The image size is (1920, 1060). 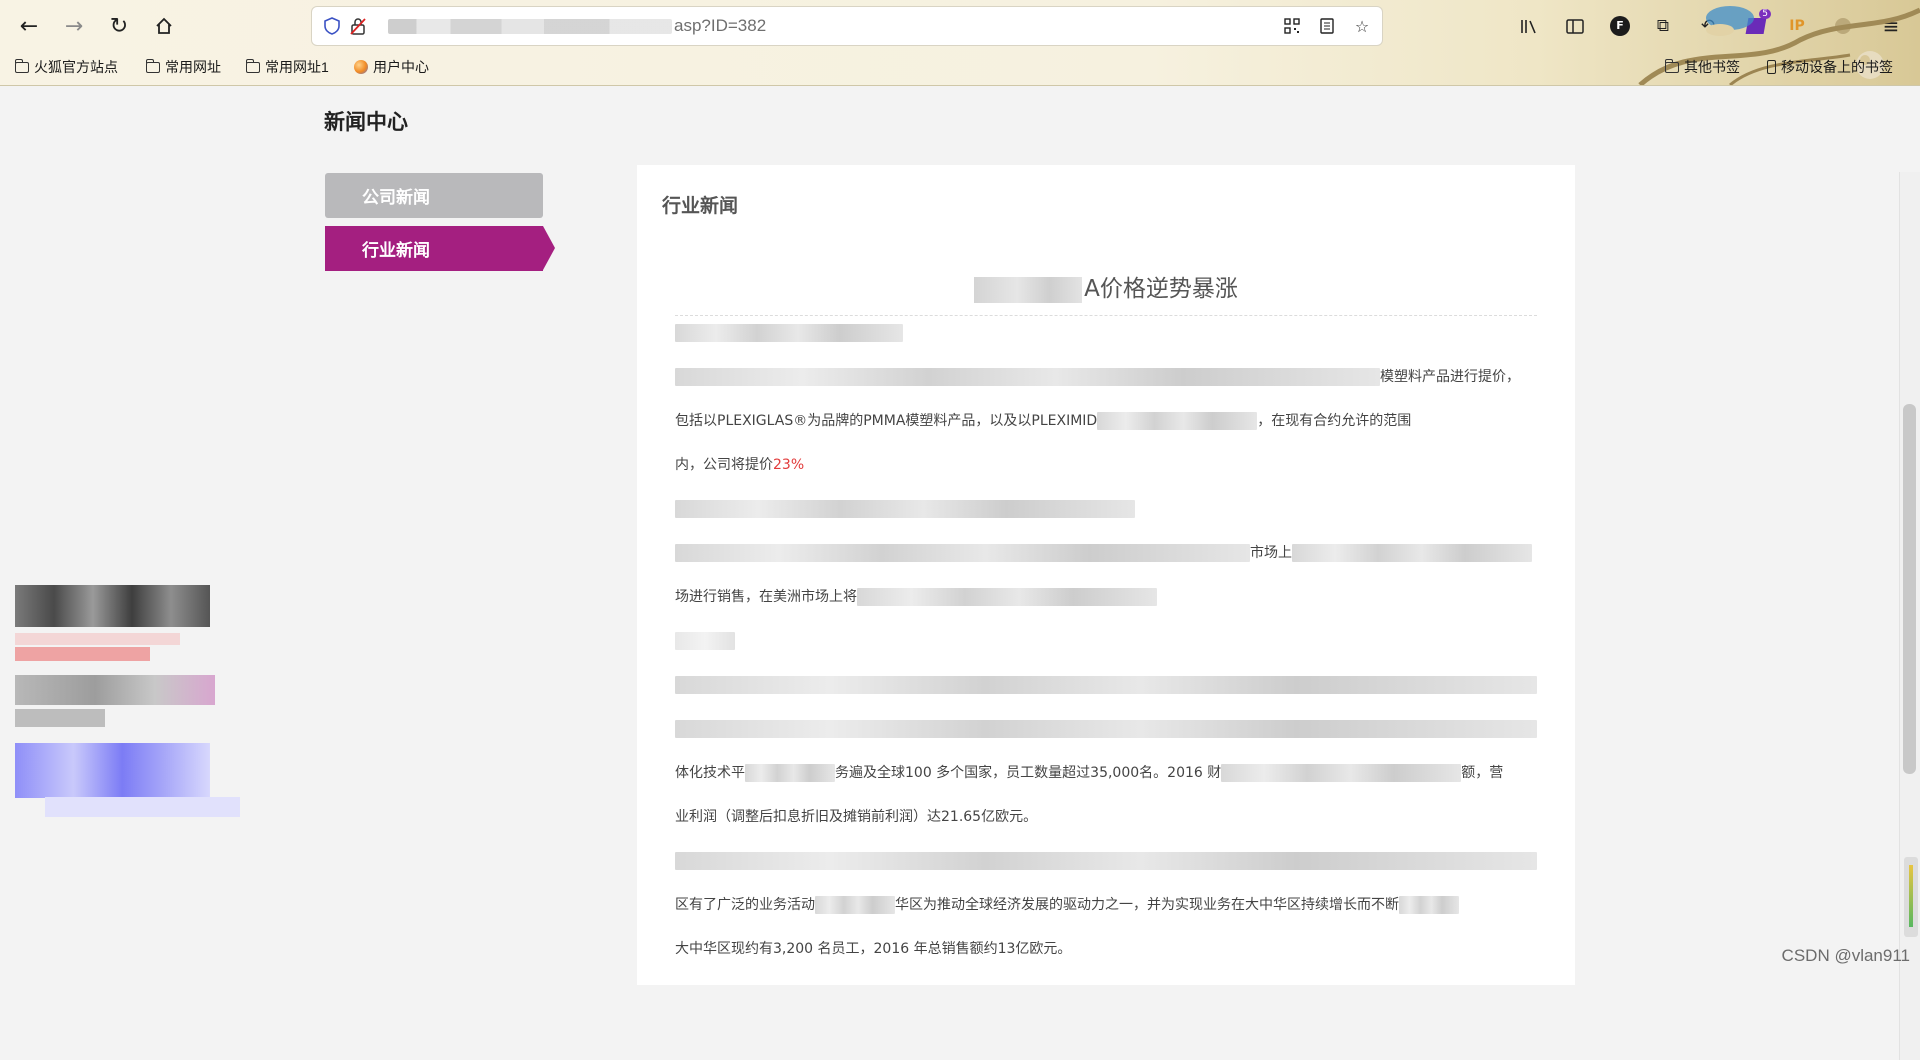 I want to click on article-line: 业利润（调整后扣息折旧及摊销前利润）达21.65亿欧元。, so click(x=856, y=817).